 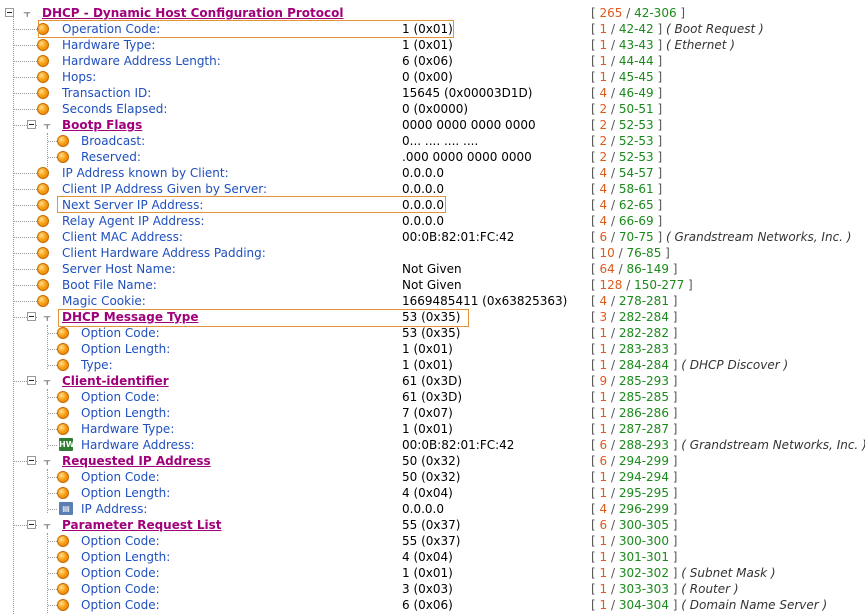 What do you see at coordinates (432, 429) in the screenshot?
I see `field-row-hardware-type: Hardware Type: 1 (0x01) [ 1 / 287-287 ]` at bounding box center [432, 429].